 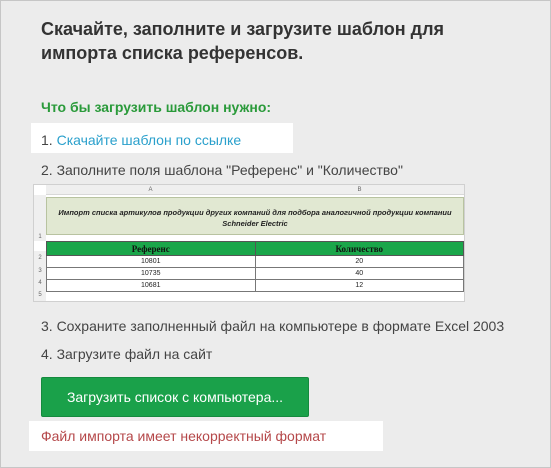 What do you see at coordinates (150, 190) in the screenshot?
I see `column-header-a: A` at bounding box center [150, 190].